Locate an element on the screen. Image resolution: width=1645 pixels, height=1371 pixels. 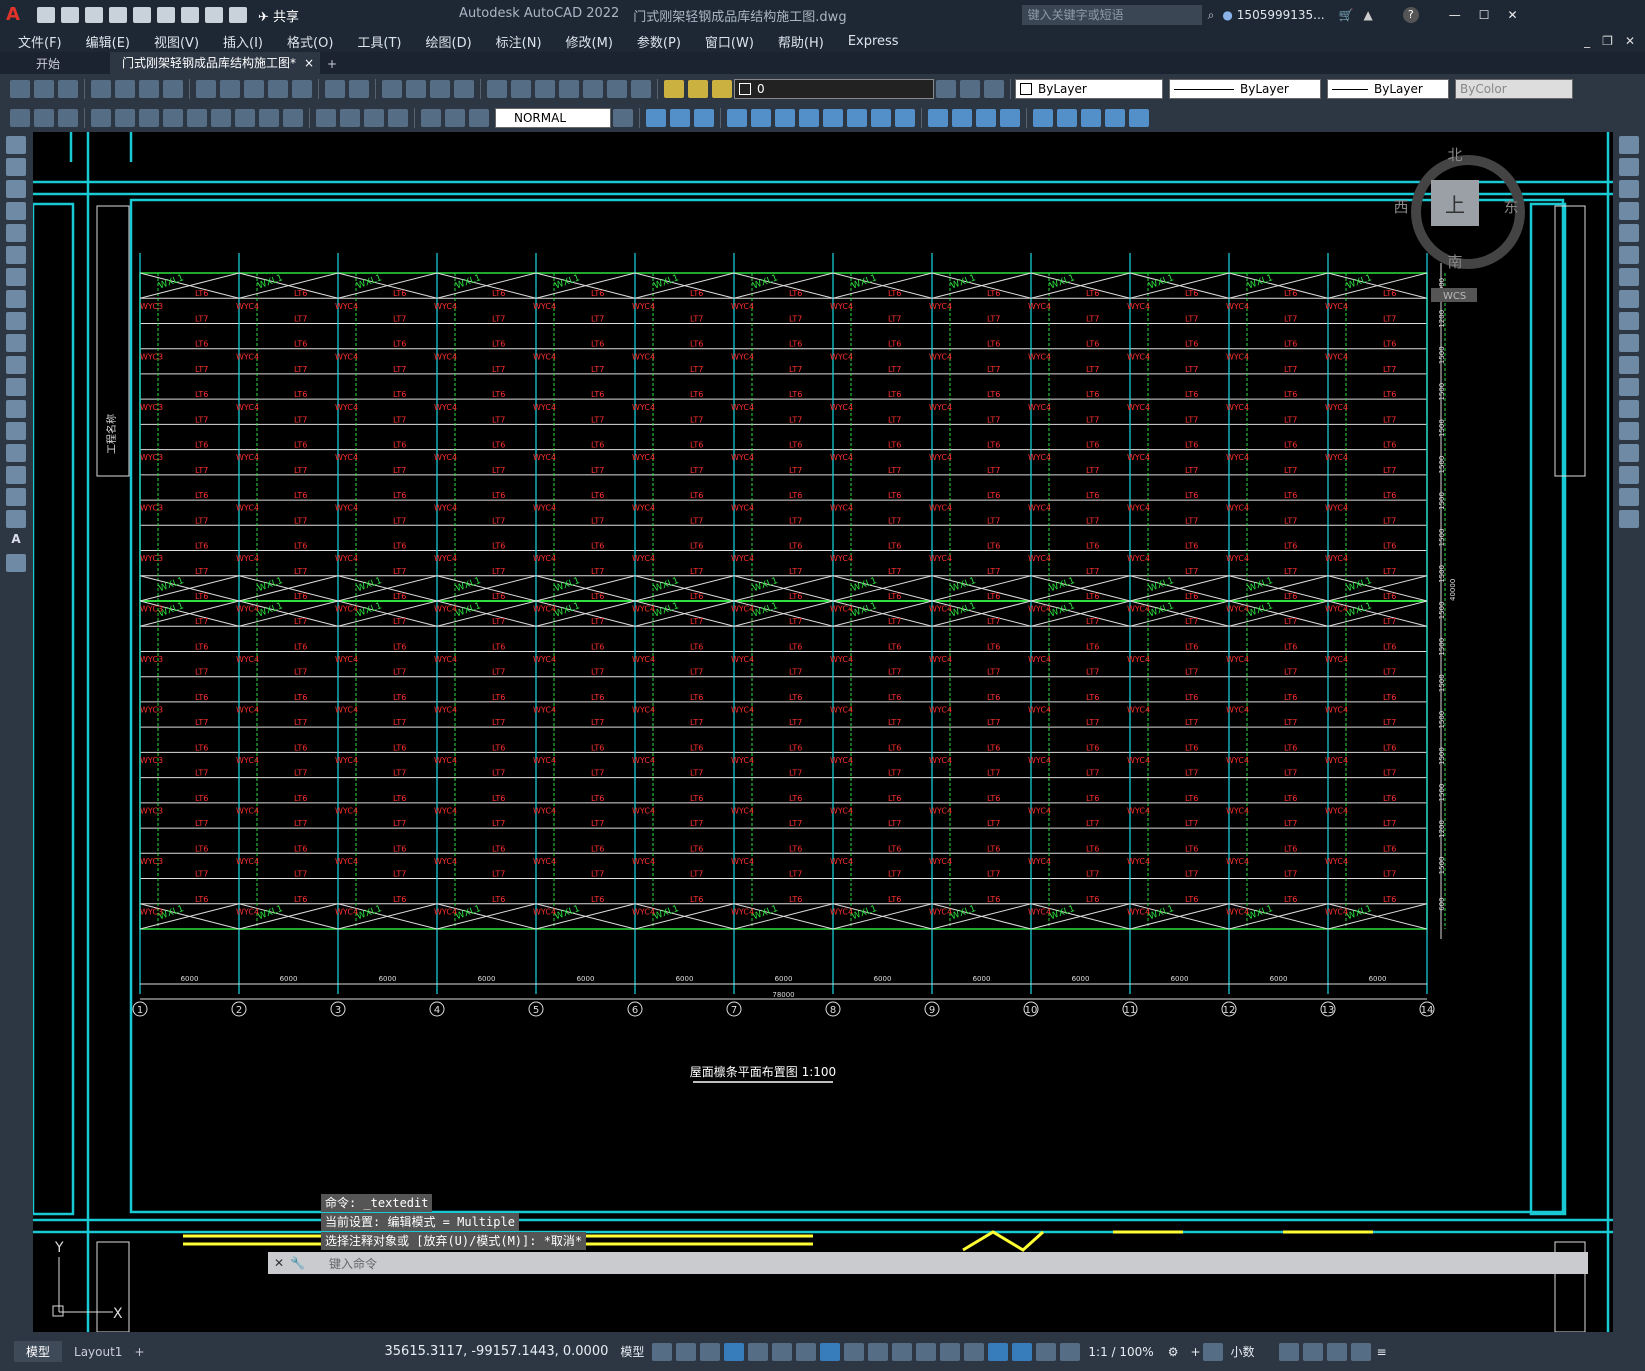
circle-icon is located at coordinates (16, 277).